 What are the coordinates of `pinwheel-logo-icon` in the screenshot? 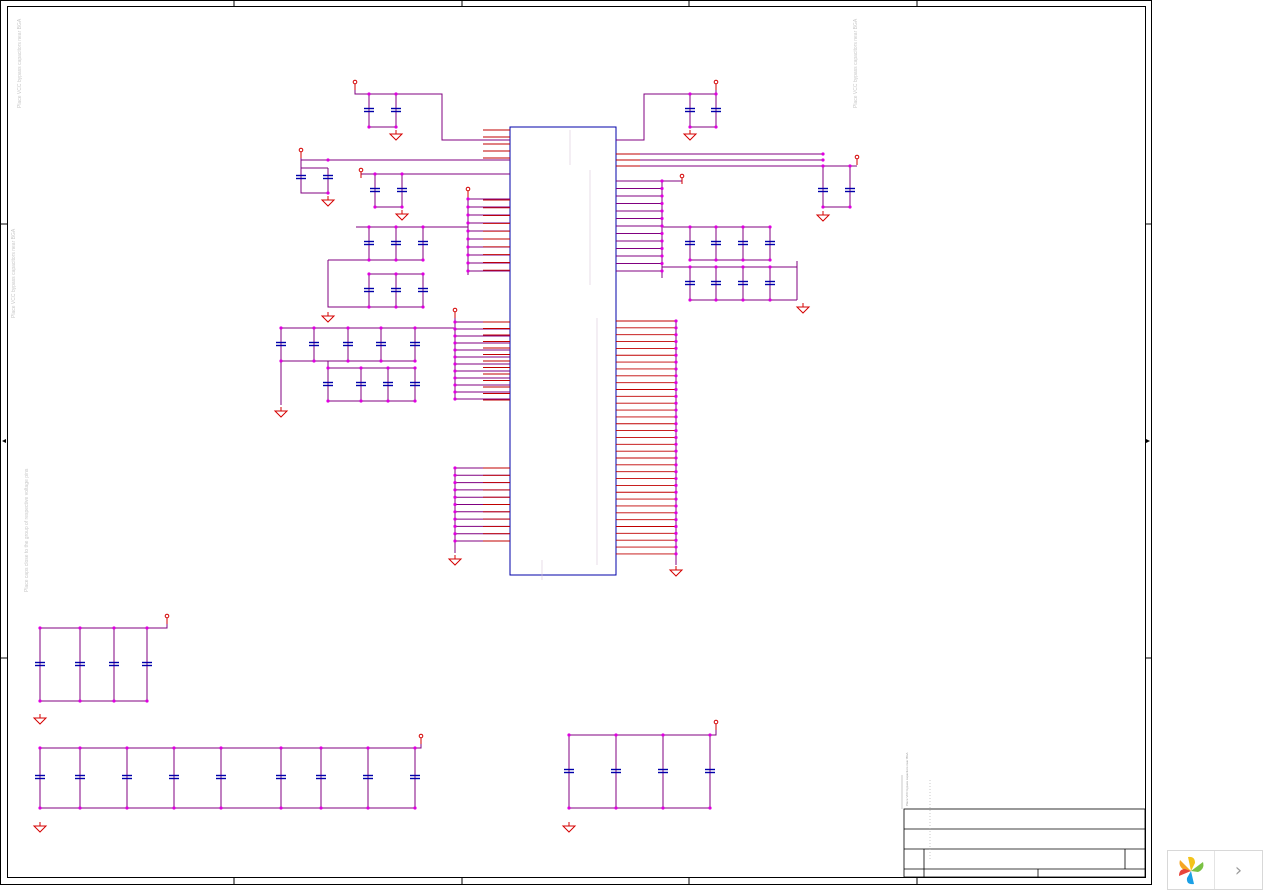 It's located at (1191, 870).